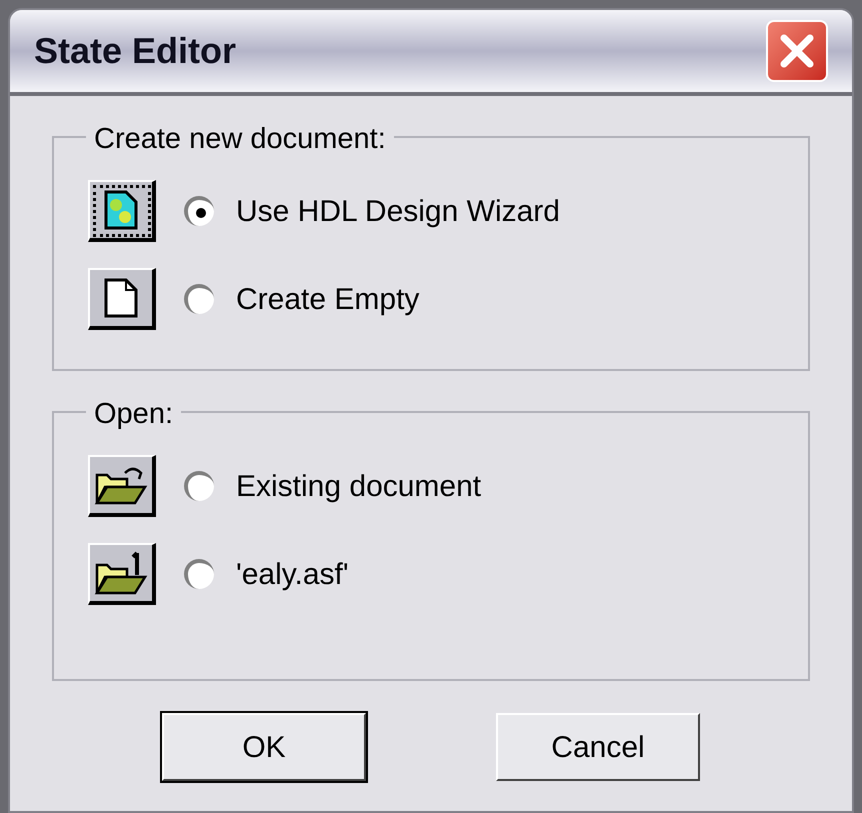 The width and height of the screenshot is (862, 813). I want to click on close-icon, so click(797, 51).